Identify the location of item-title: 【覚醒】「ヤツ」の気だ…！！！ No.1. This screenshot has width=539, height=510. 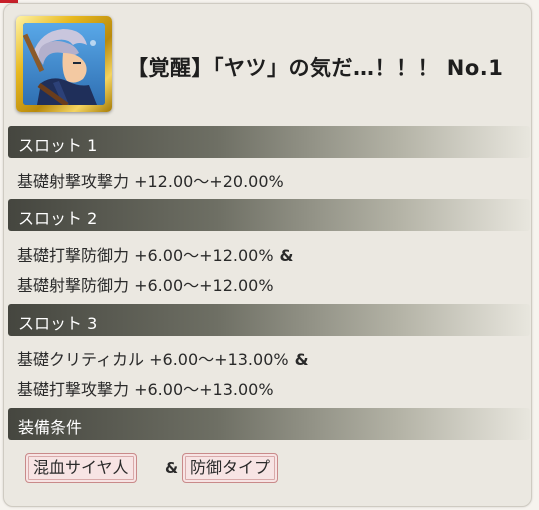
(315, 68).